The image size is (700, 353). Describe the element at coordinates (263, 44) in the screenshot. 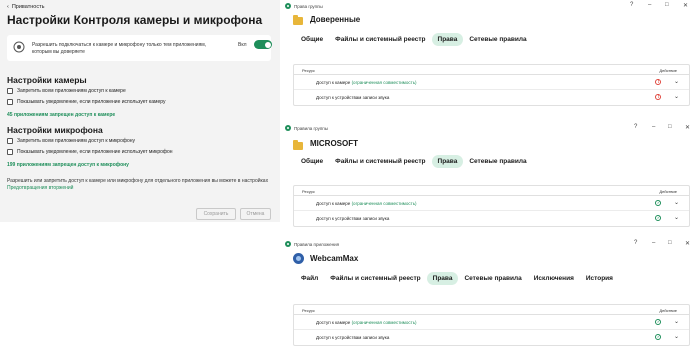

I see `protection-toggle` at that location.